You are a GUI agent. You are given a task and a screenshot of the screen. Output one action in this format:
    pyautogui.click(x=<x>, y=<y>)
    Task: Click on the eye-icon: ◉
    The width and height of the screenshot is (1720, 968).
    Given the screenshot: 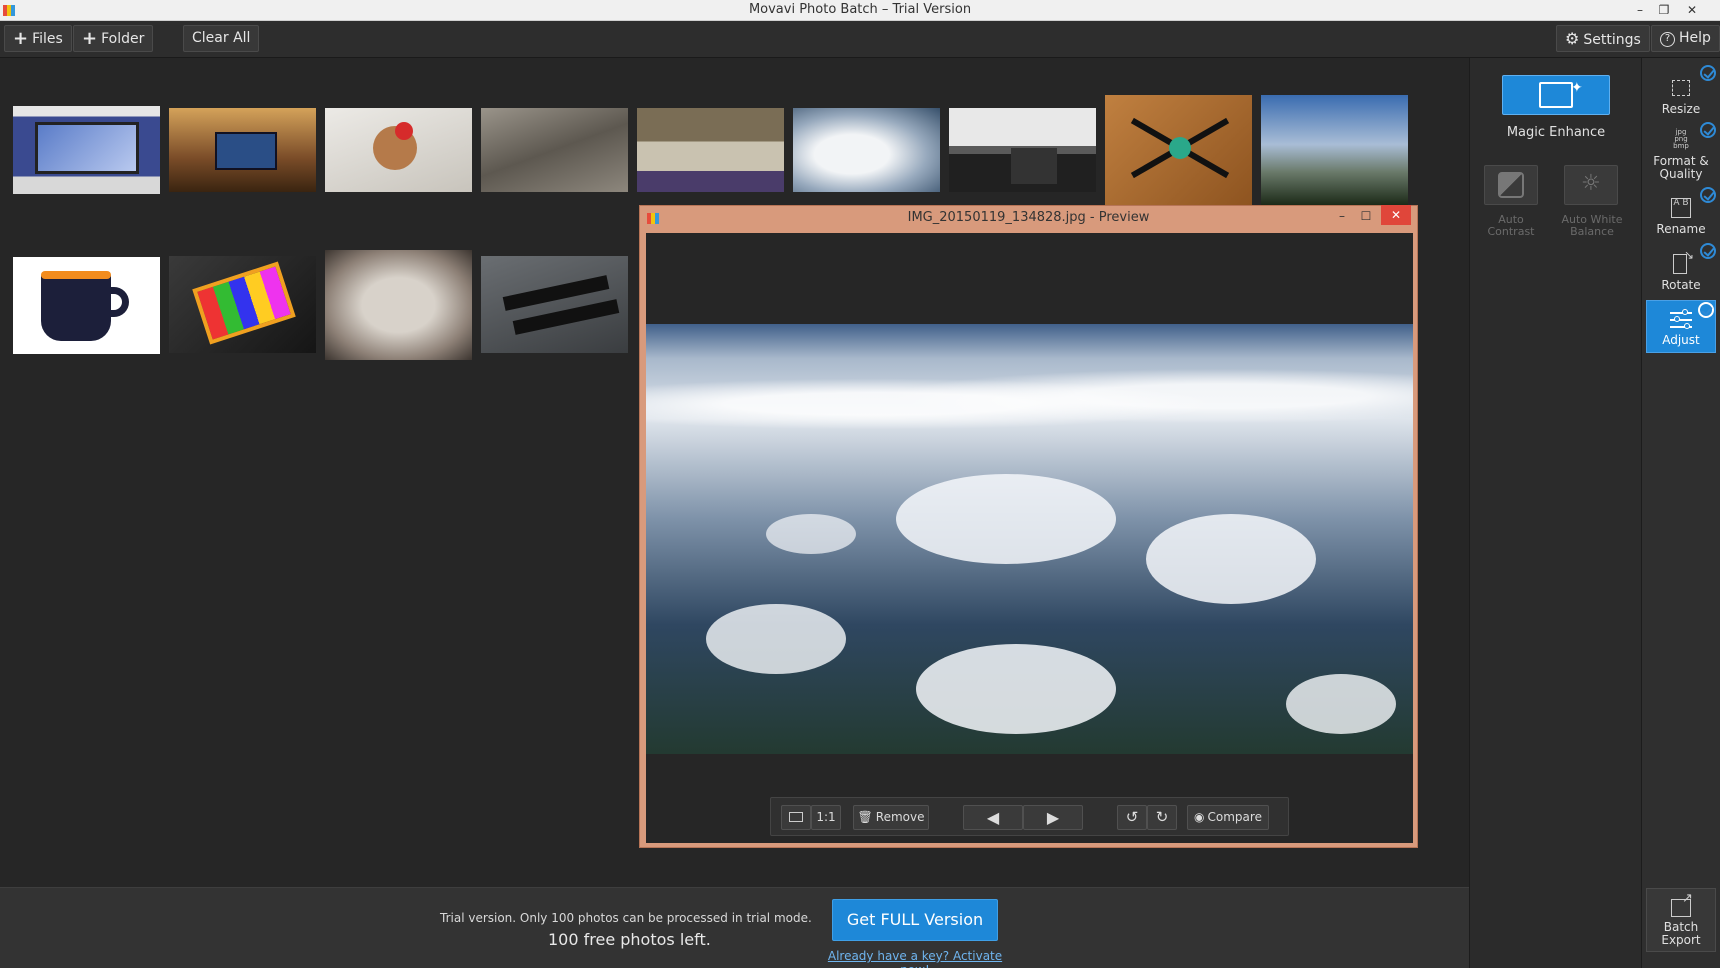 What is the action you would take?
    pyautogui.click(x=1199, y=817)
    